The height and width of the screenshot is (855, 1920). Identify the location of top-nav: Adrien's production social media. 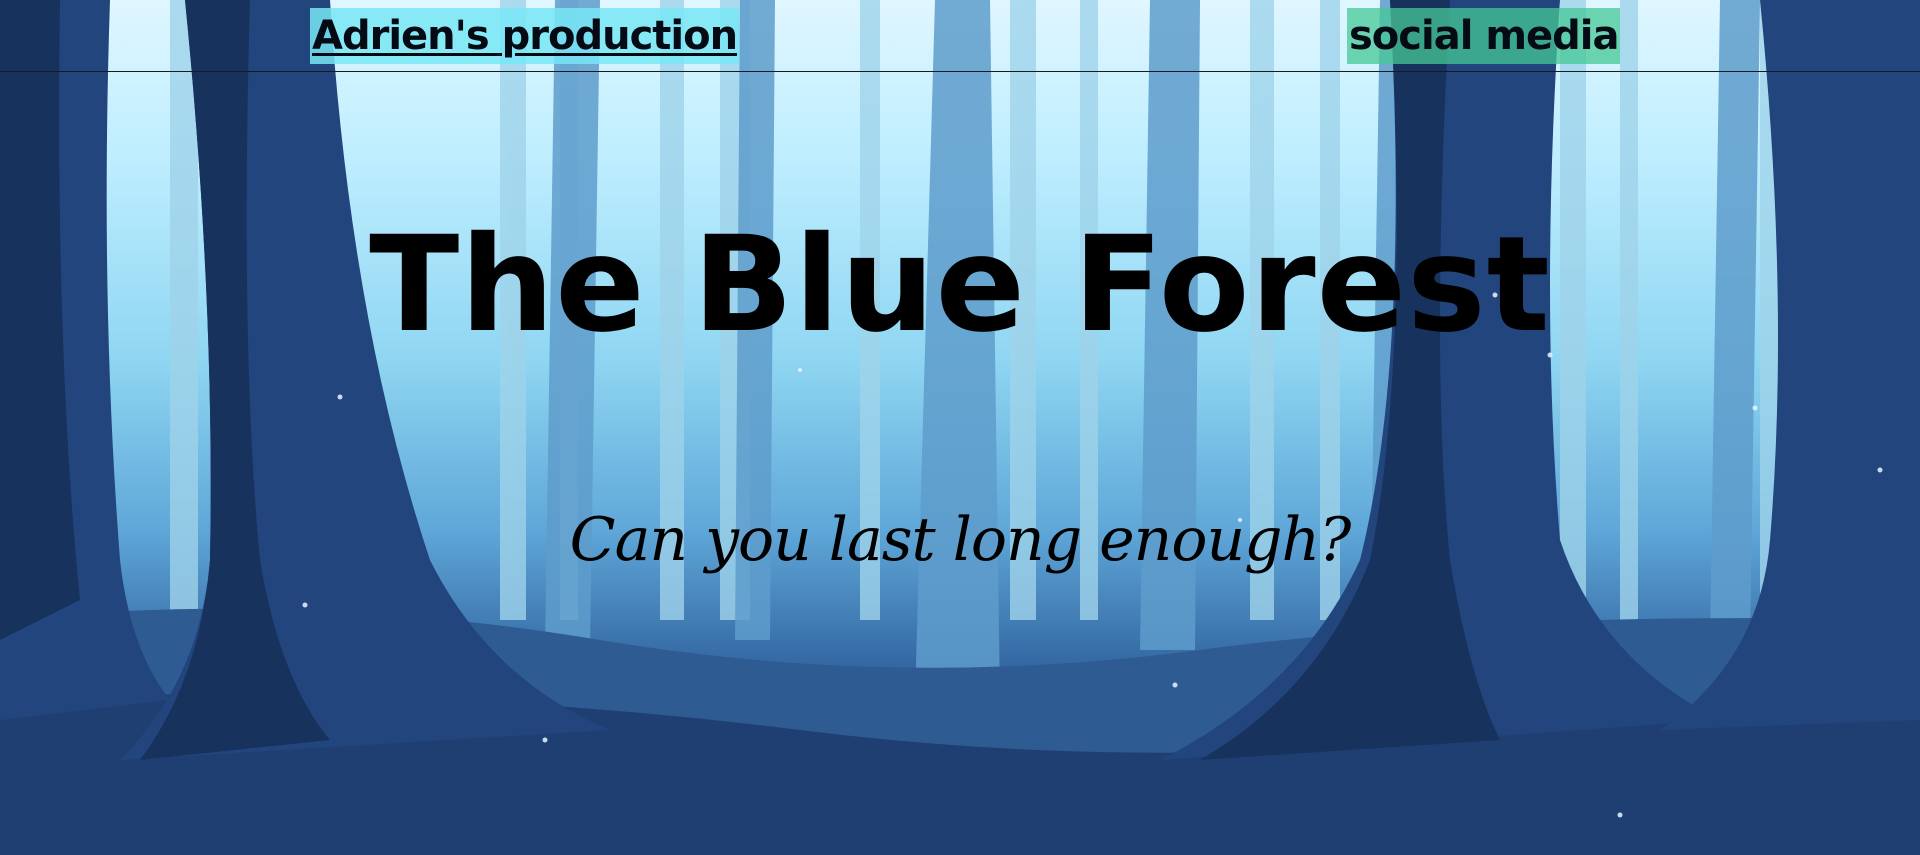
(960, 36).